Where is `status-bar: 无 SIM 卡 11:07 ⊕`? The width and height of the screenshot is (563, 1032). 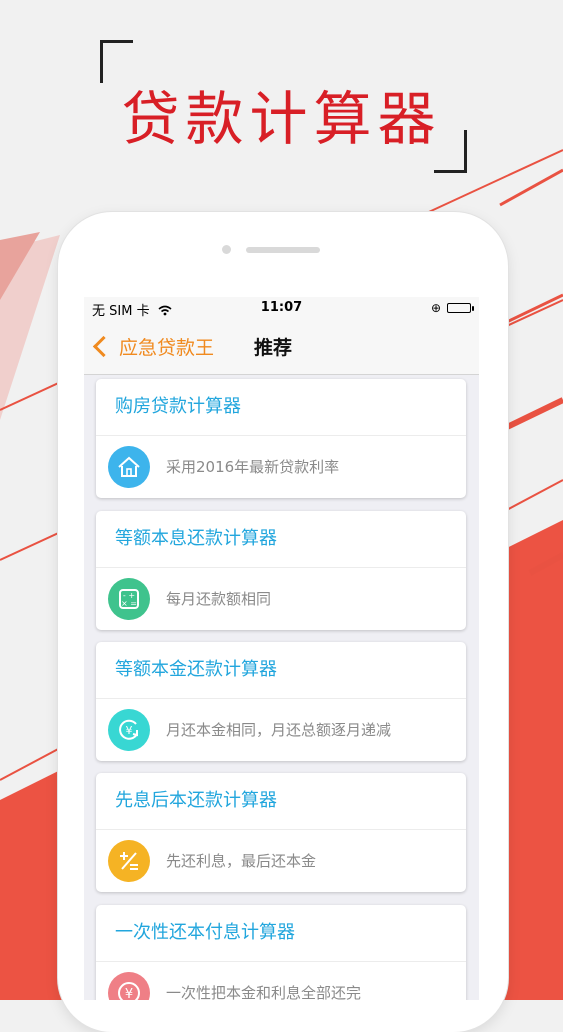
status-bar: 无 SIM 卡 11:07 ⊕ is located at coordinates (281, 308).